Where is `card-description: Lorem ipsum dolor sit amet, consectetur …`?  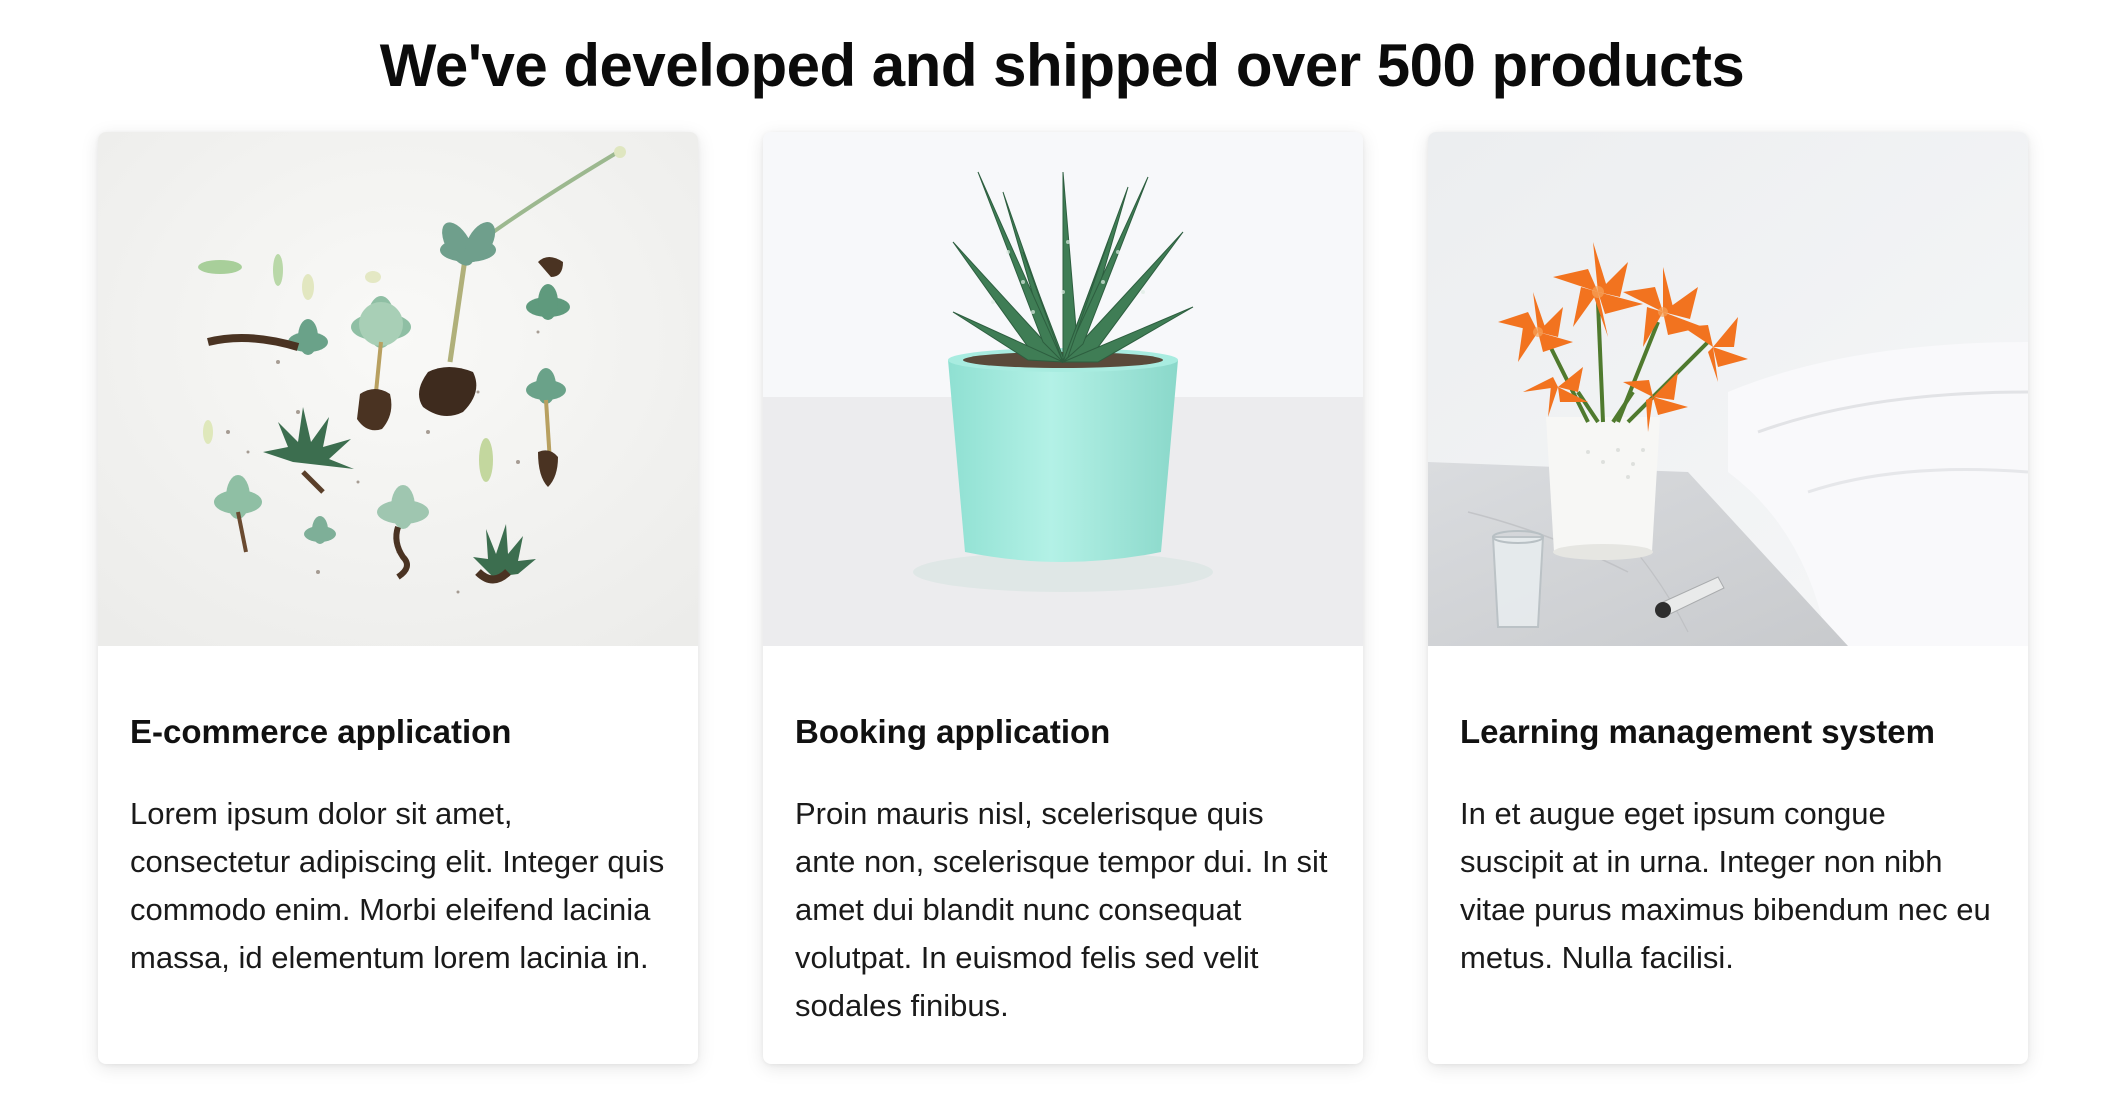 card-description: Lorem ipsum dolor sit amet, consectetur … is located at coordinates (397, 885).